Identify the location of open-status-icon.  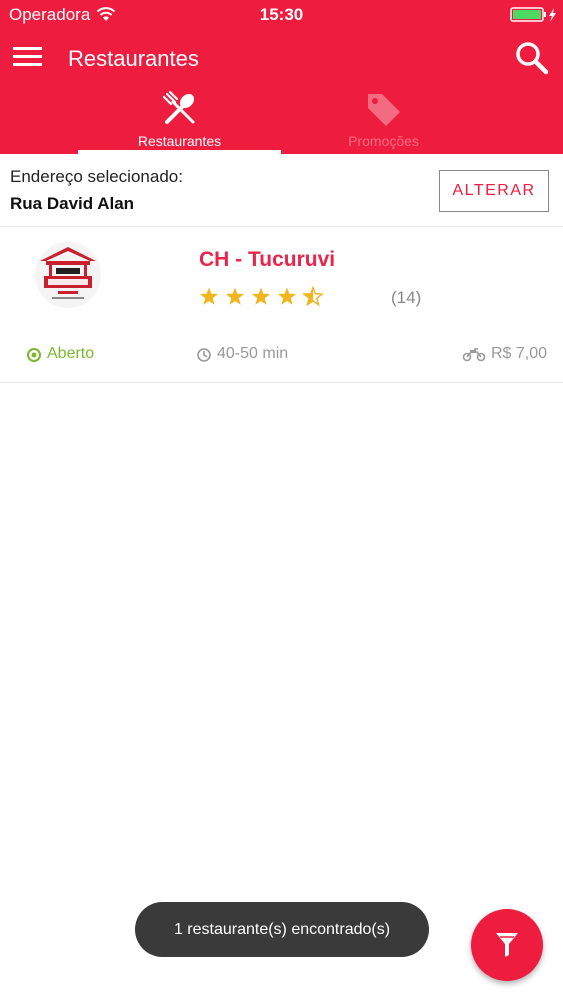
(34, 355).